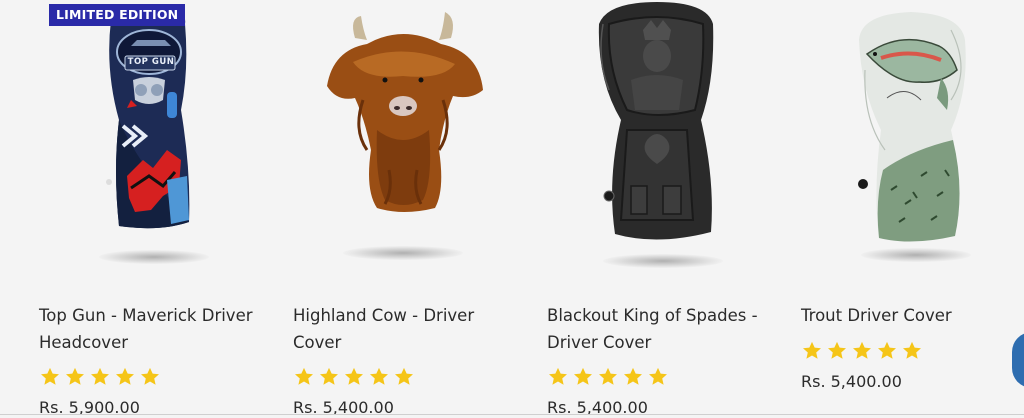  Describe the element at coordinates (151, 62) in the screenshot. I see `top-gun-logo-text: TOP GUN` at that location.